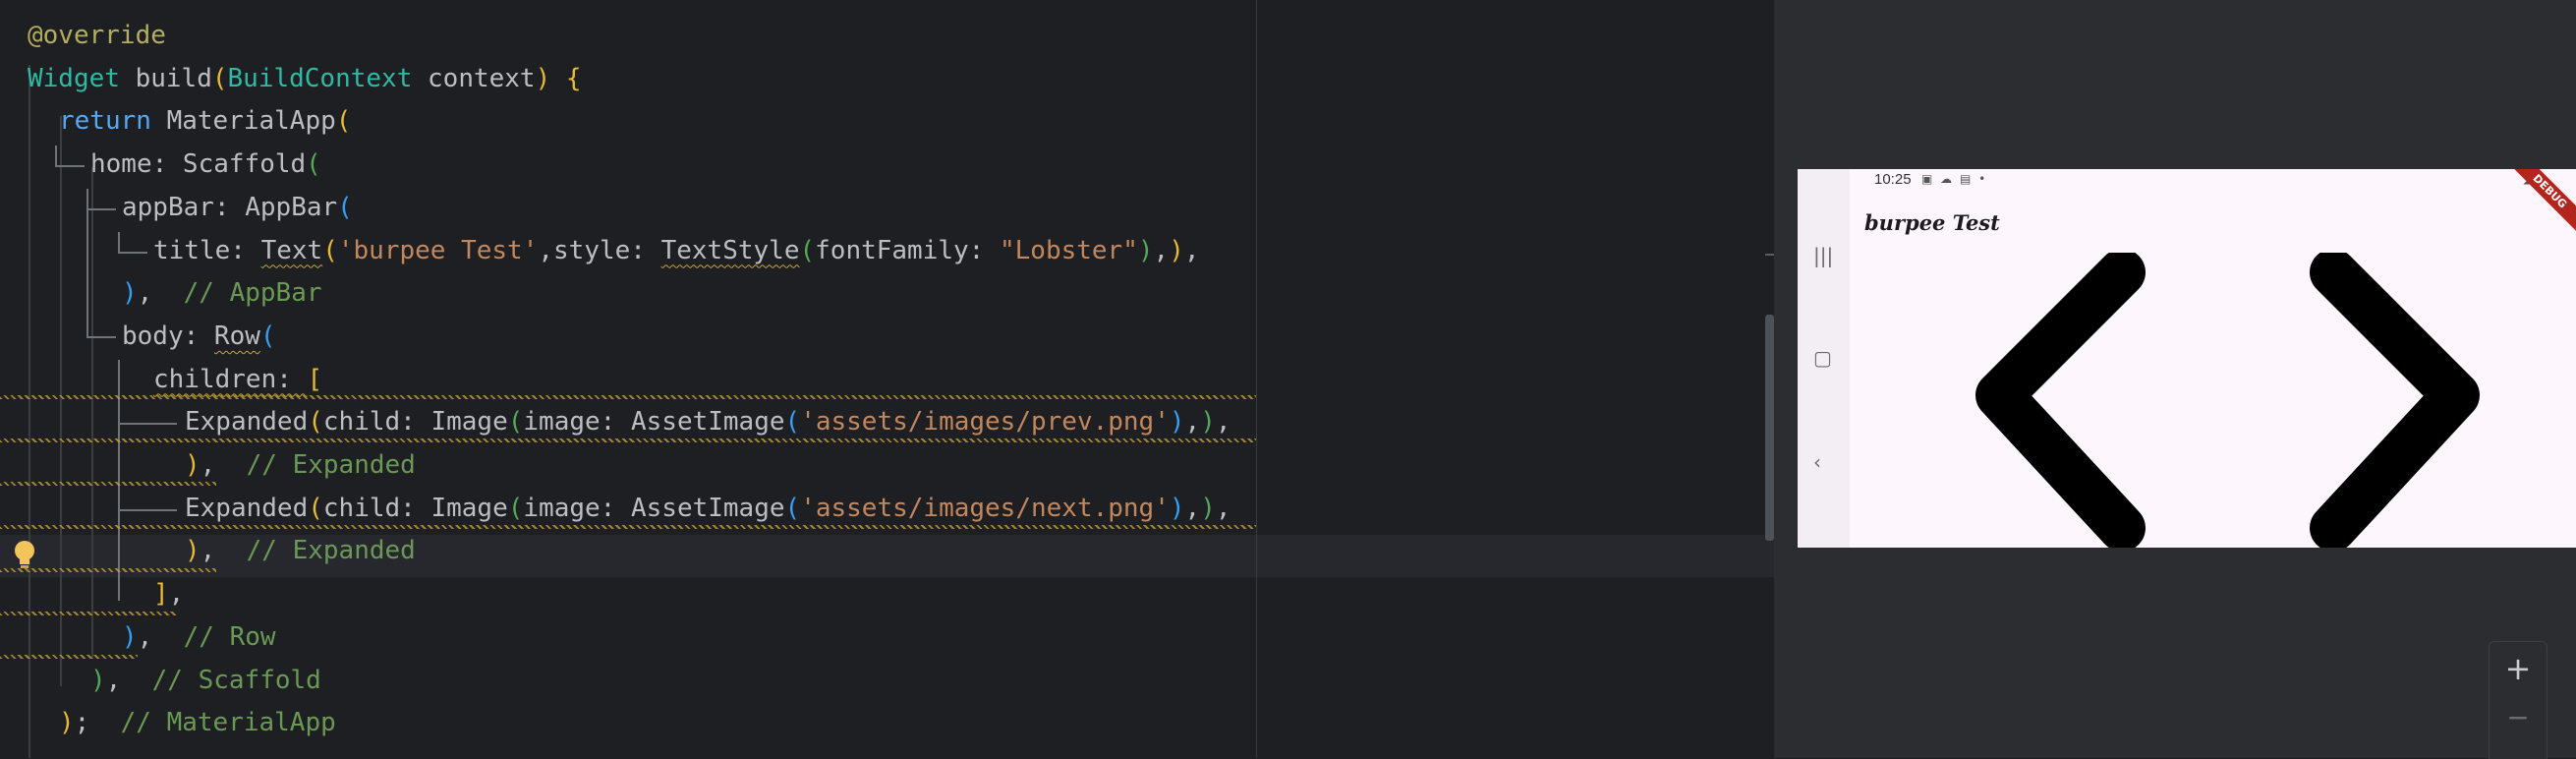  What do you see at coordinates (599, 250) in the screenshot?
I see `code-token: ,style:` at bounding box center [599, 250].